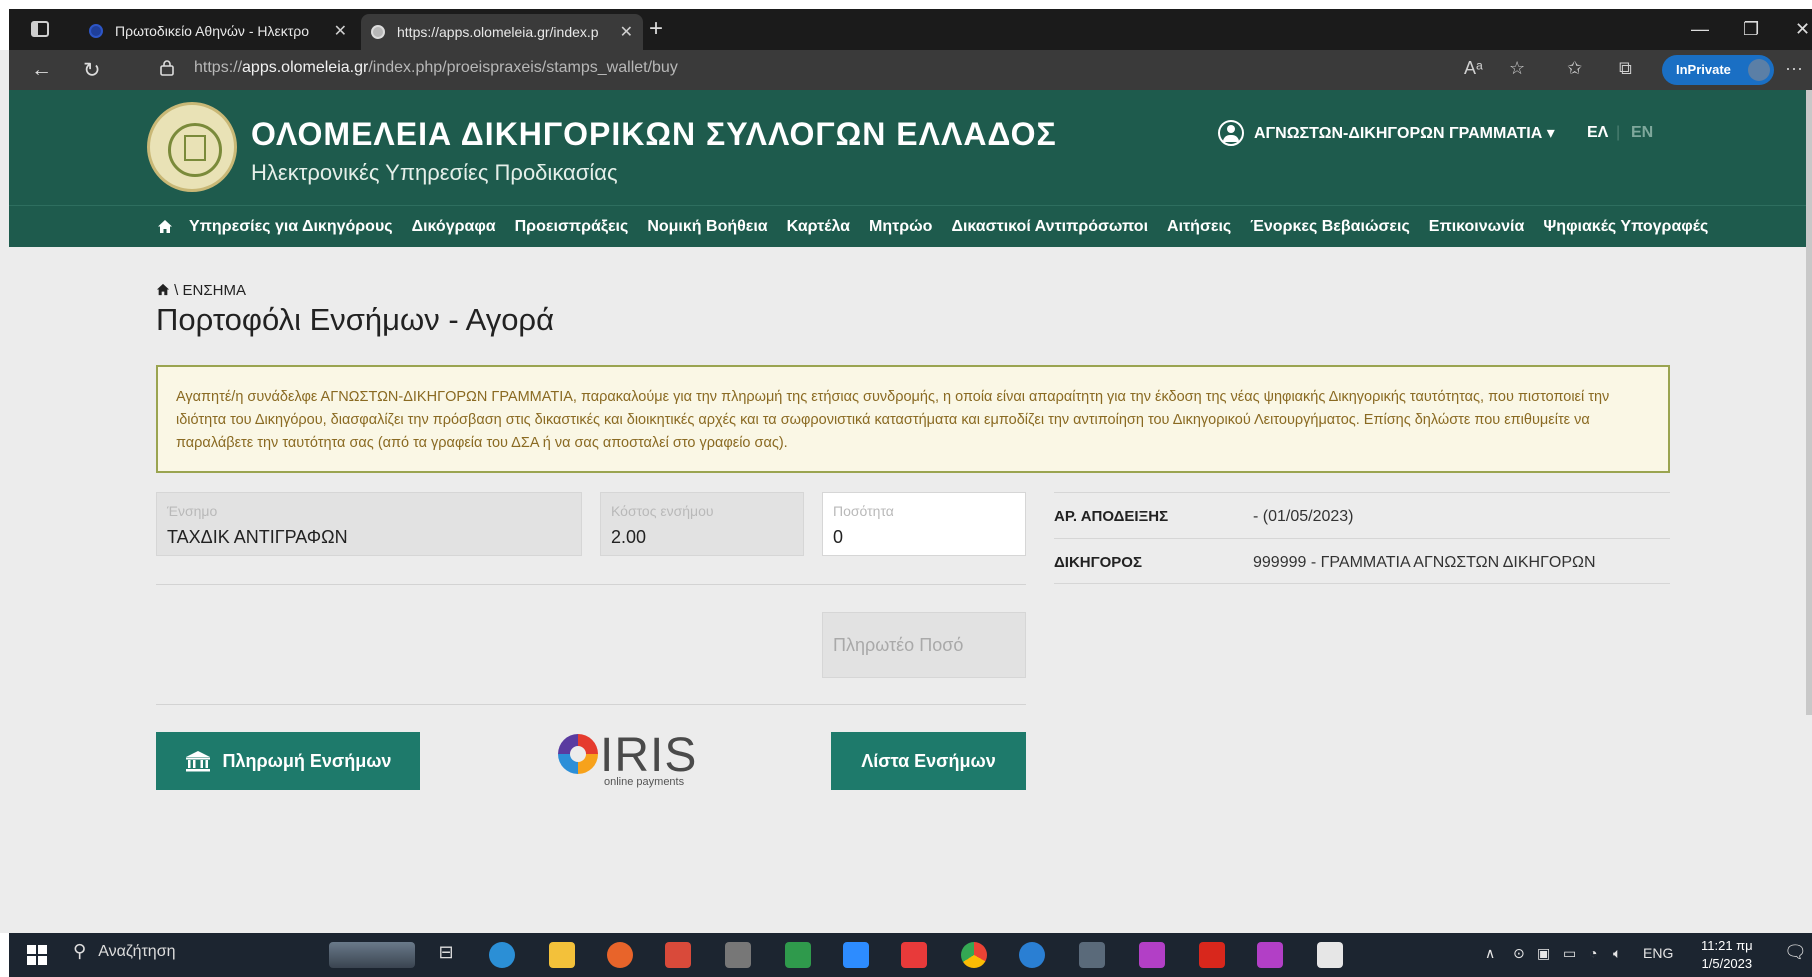  I want to click on firefox-icon, so click(620, 955).